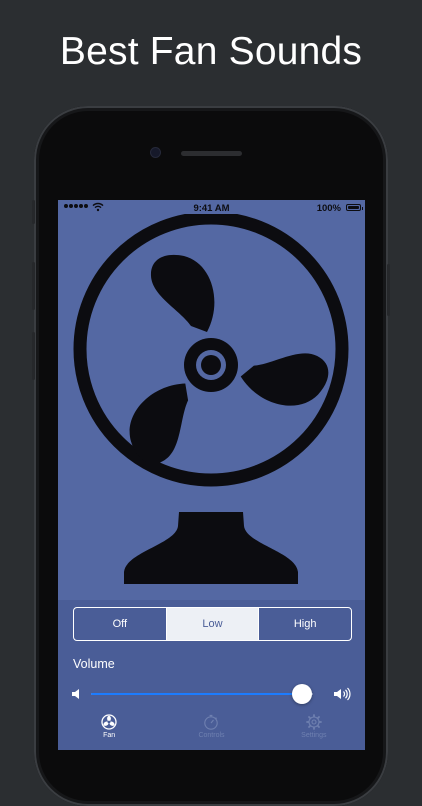  Describe the element at coordinates (304, 624) in the screenshot. I see `segment-high: High` at that location.